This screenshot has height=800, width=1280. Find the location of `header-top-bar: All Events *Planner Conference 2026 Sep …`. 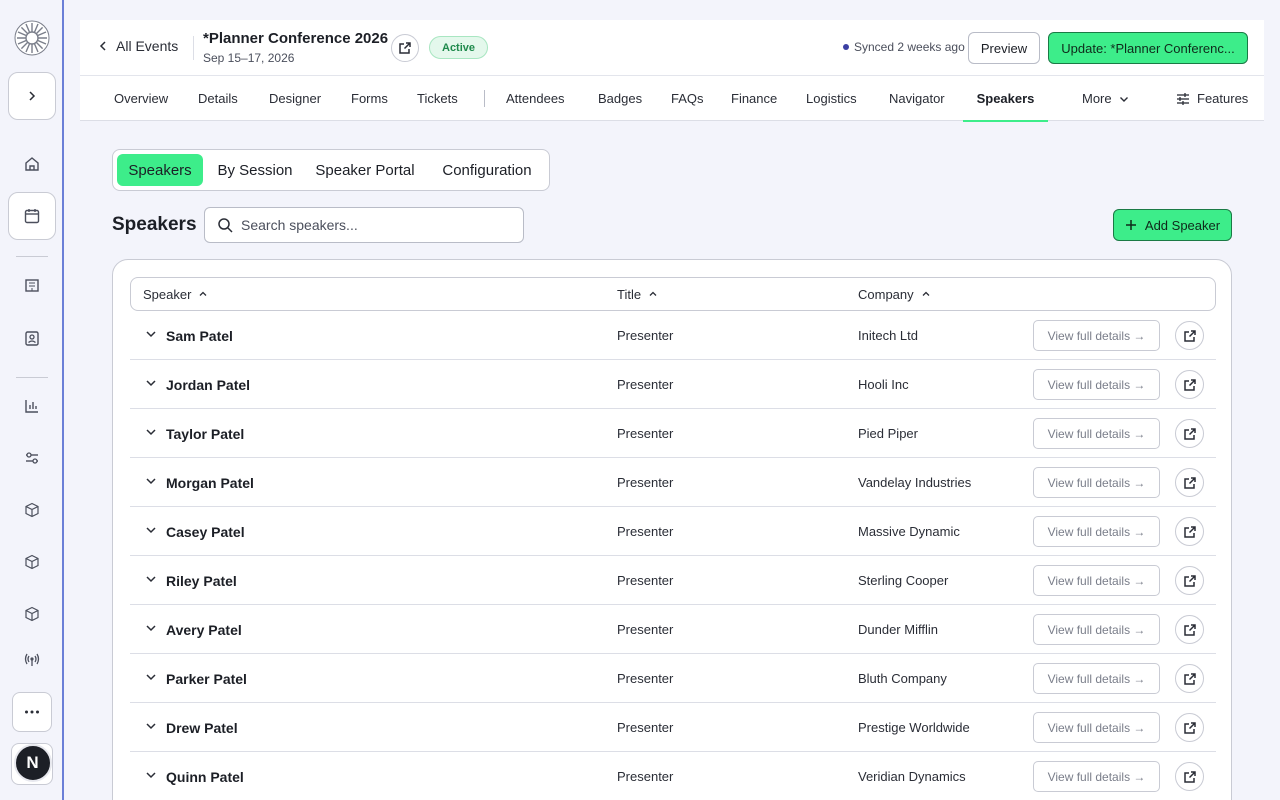

header-top-bar: All Events *Planner Conference 2026 Sep … is located at coordinates (672, 48).